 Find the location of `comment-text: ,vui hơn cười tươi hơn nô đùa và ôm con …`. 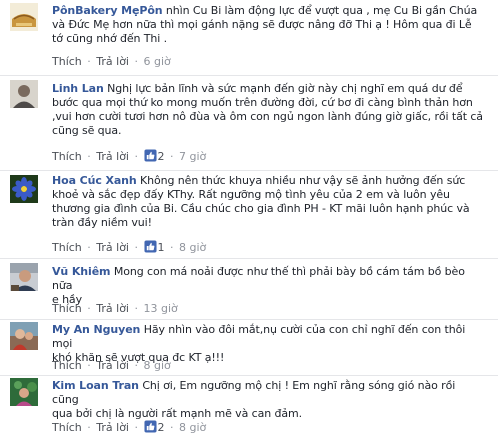

comment-text: ,vui hơn cười tươi hơn nô đùa và ôm con … is located at coordinates (267, 116).